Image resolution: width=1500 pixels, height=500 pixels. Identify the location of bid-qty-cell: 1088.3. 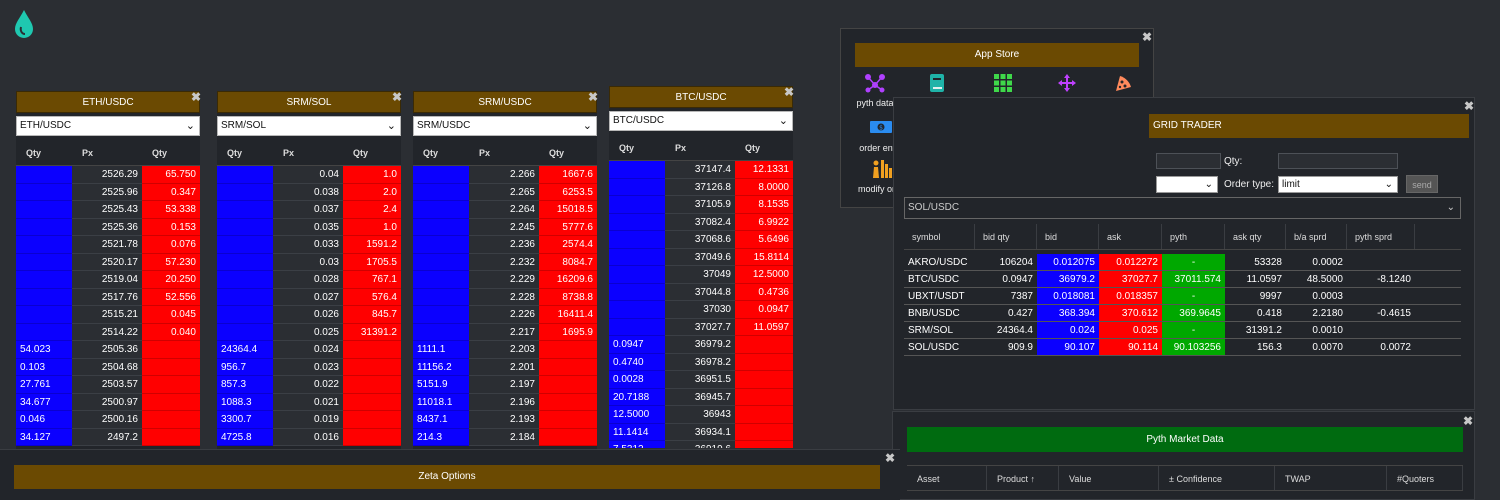
(245, 402).